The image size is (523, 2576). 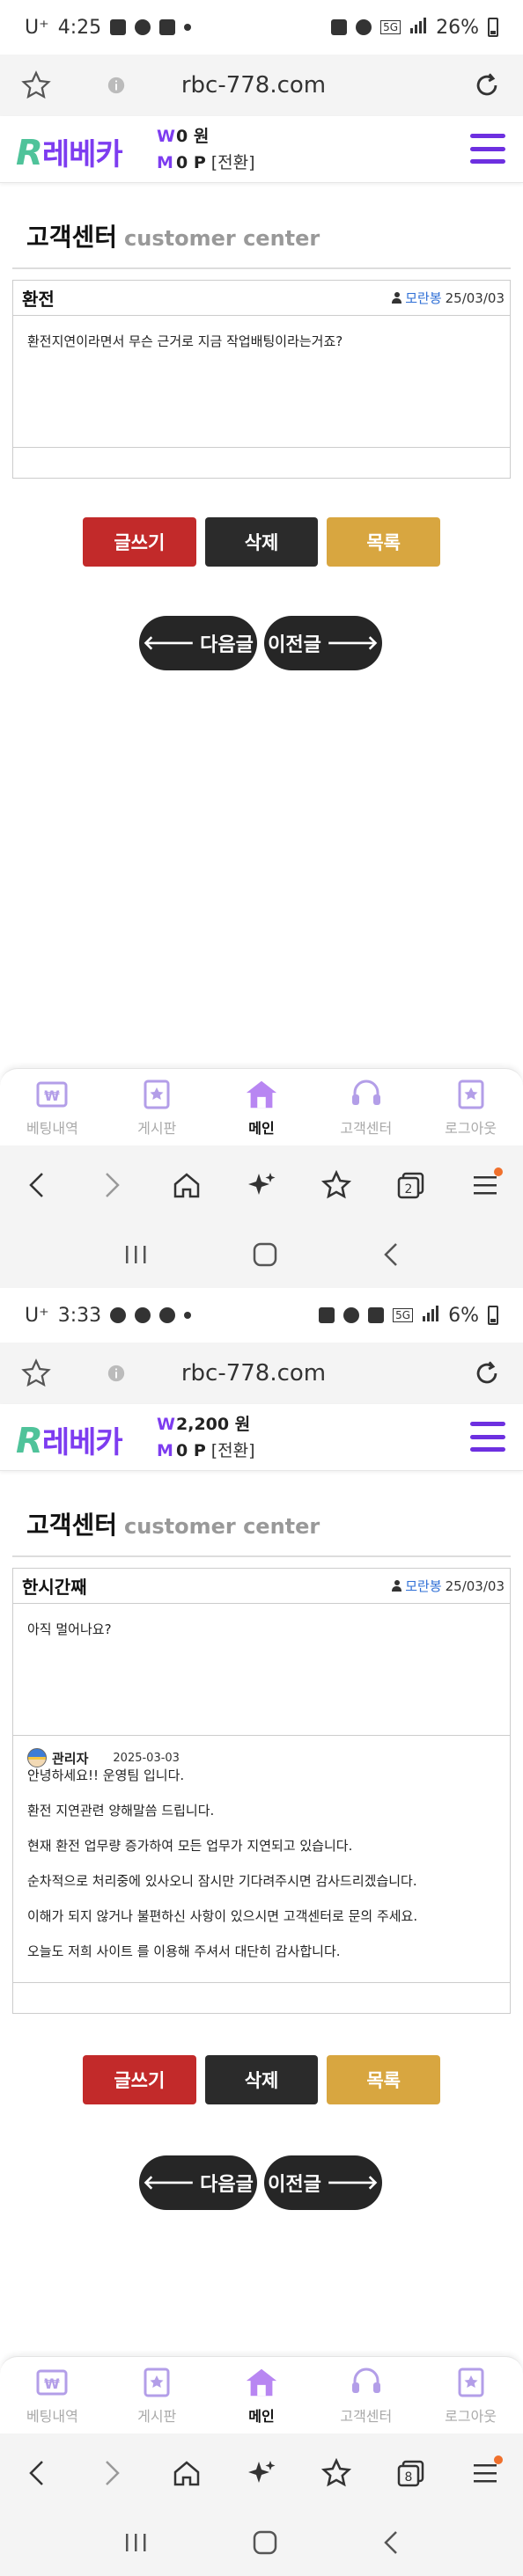 I want to click on gallery-icon, so click(x=118, y=27).